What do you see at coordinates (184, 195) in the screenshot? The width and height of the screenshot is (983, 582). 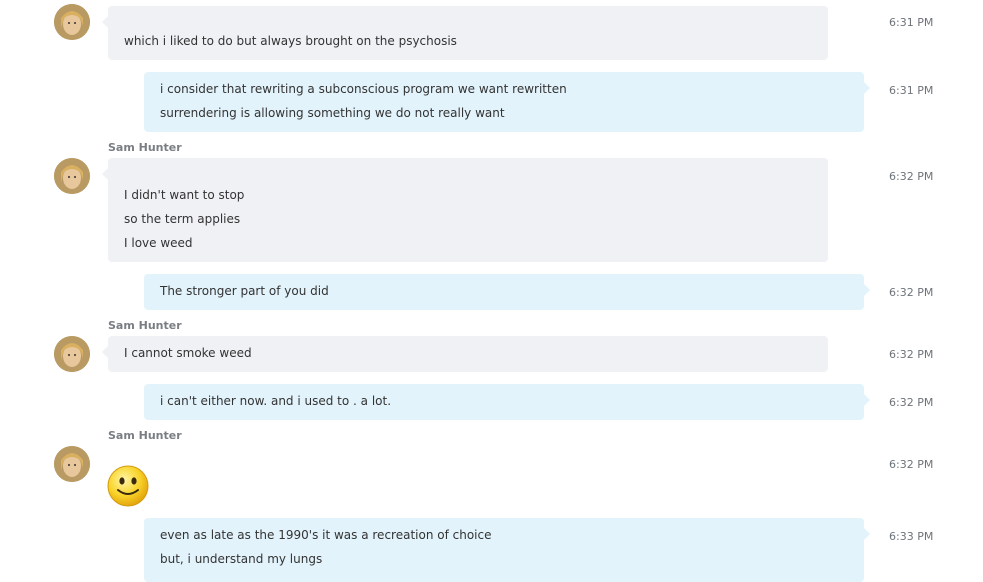 I see `message-text: I didn't want to stop` at bounding box center [184, 195].